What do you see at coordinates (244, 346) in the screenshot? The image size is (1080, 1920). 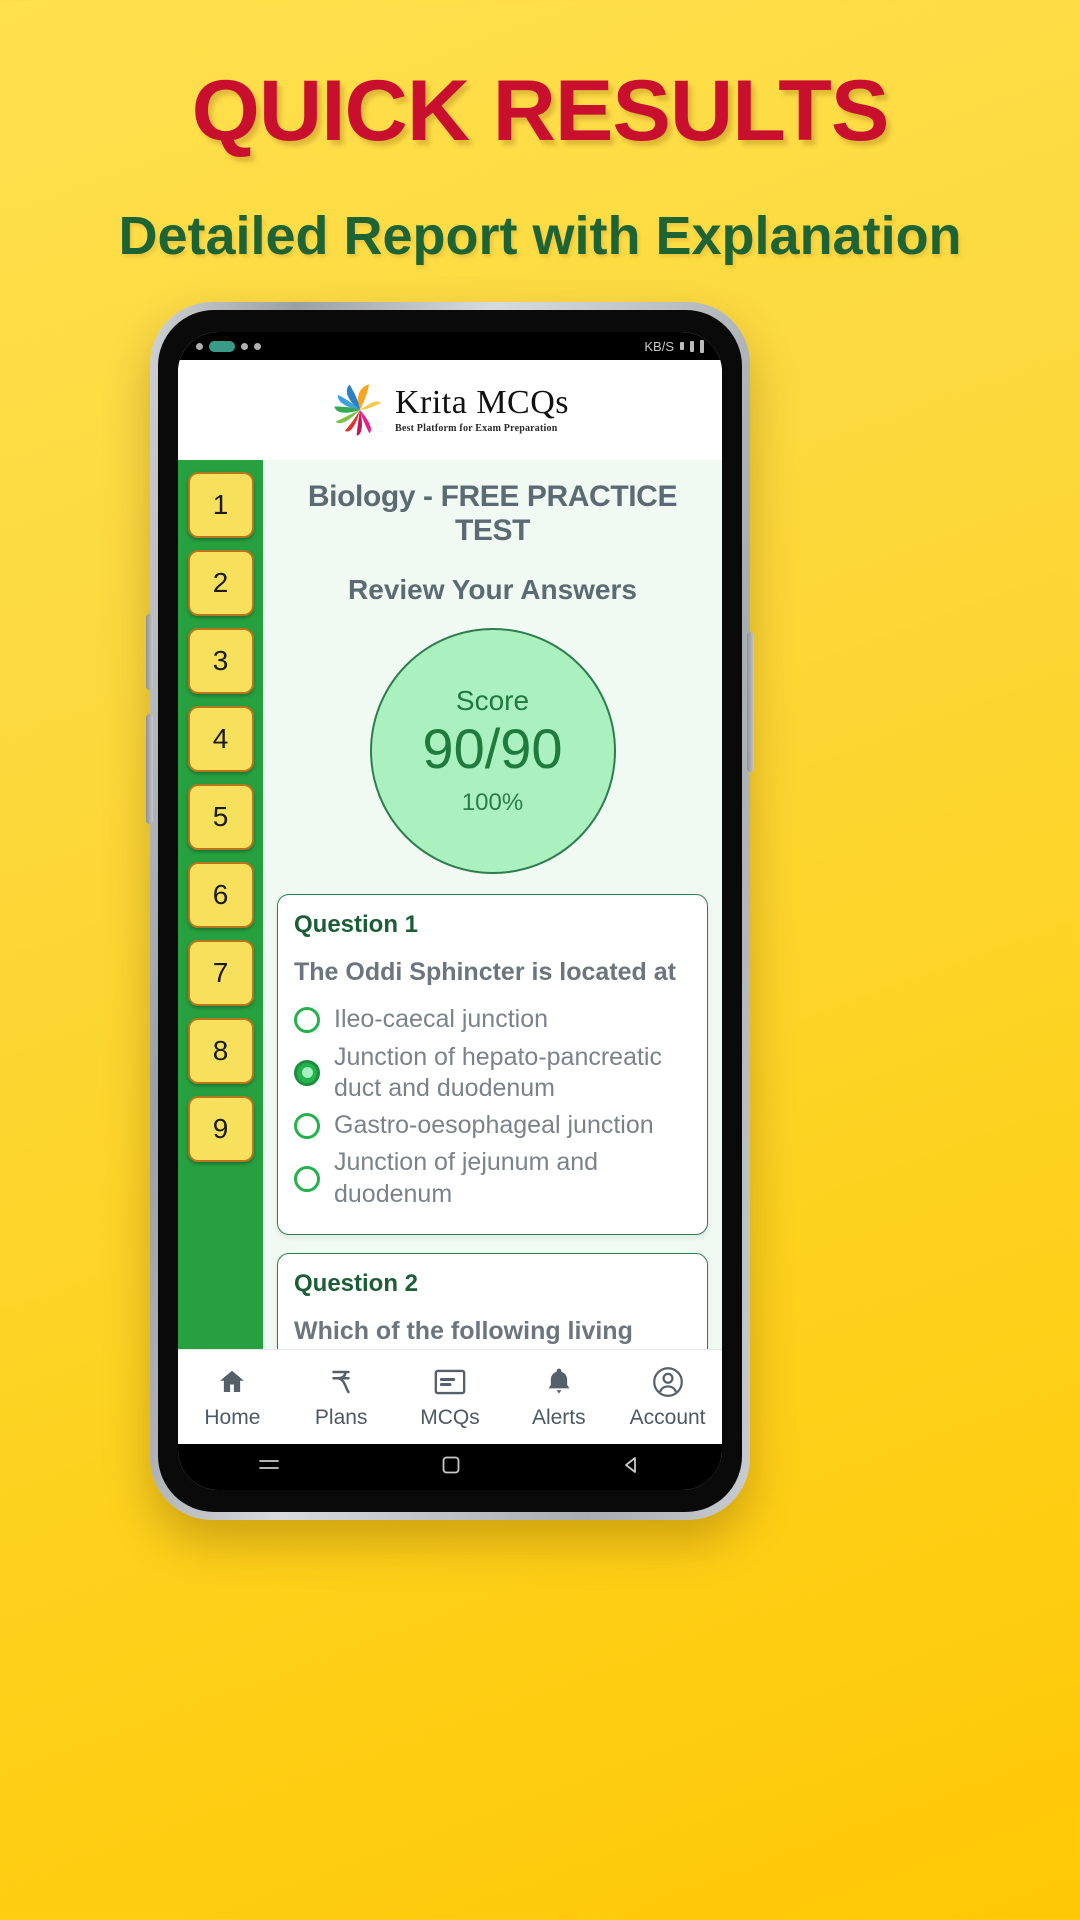 I see `status-icon-a` at bounding box center [244, 346].